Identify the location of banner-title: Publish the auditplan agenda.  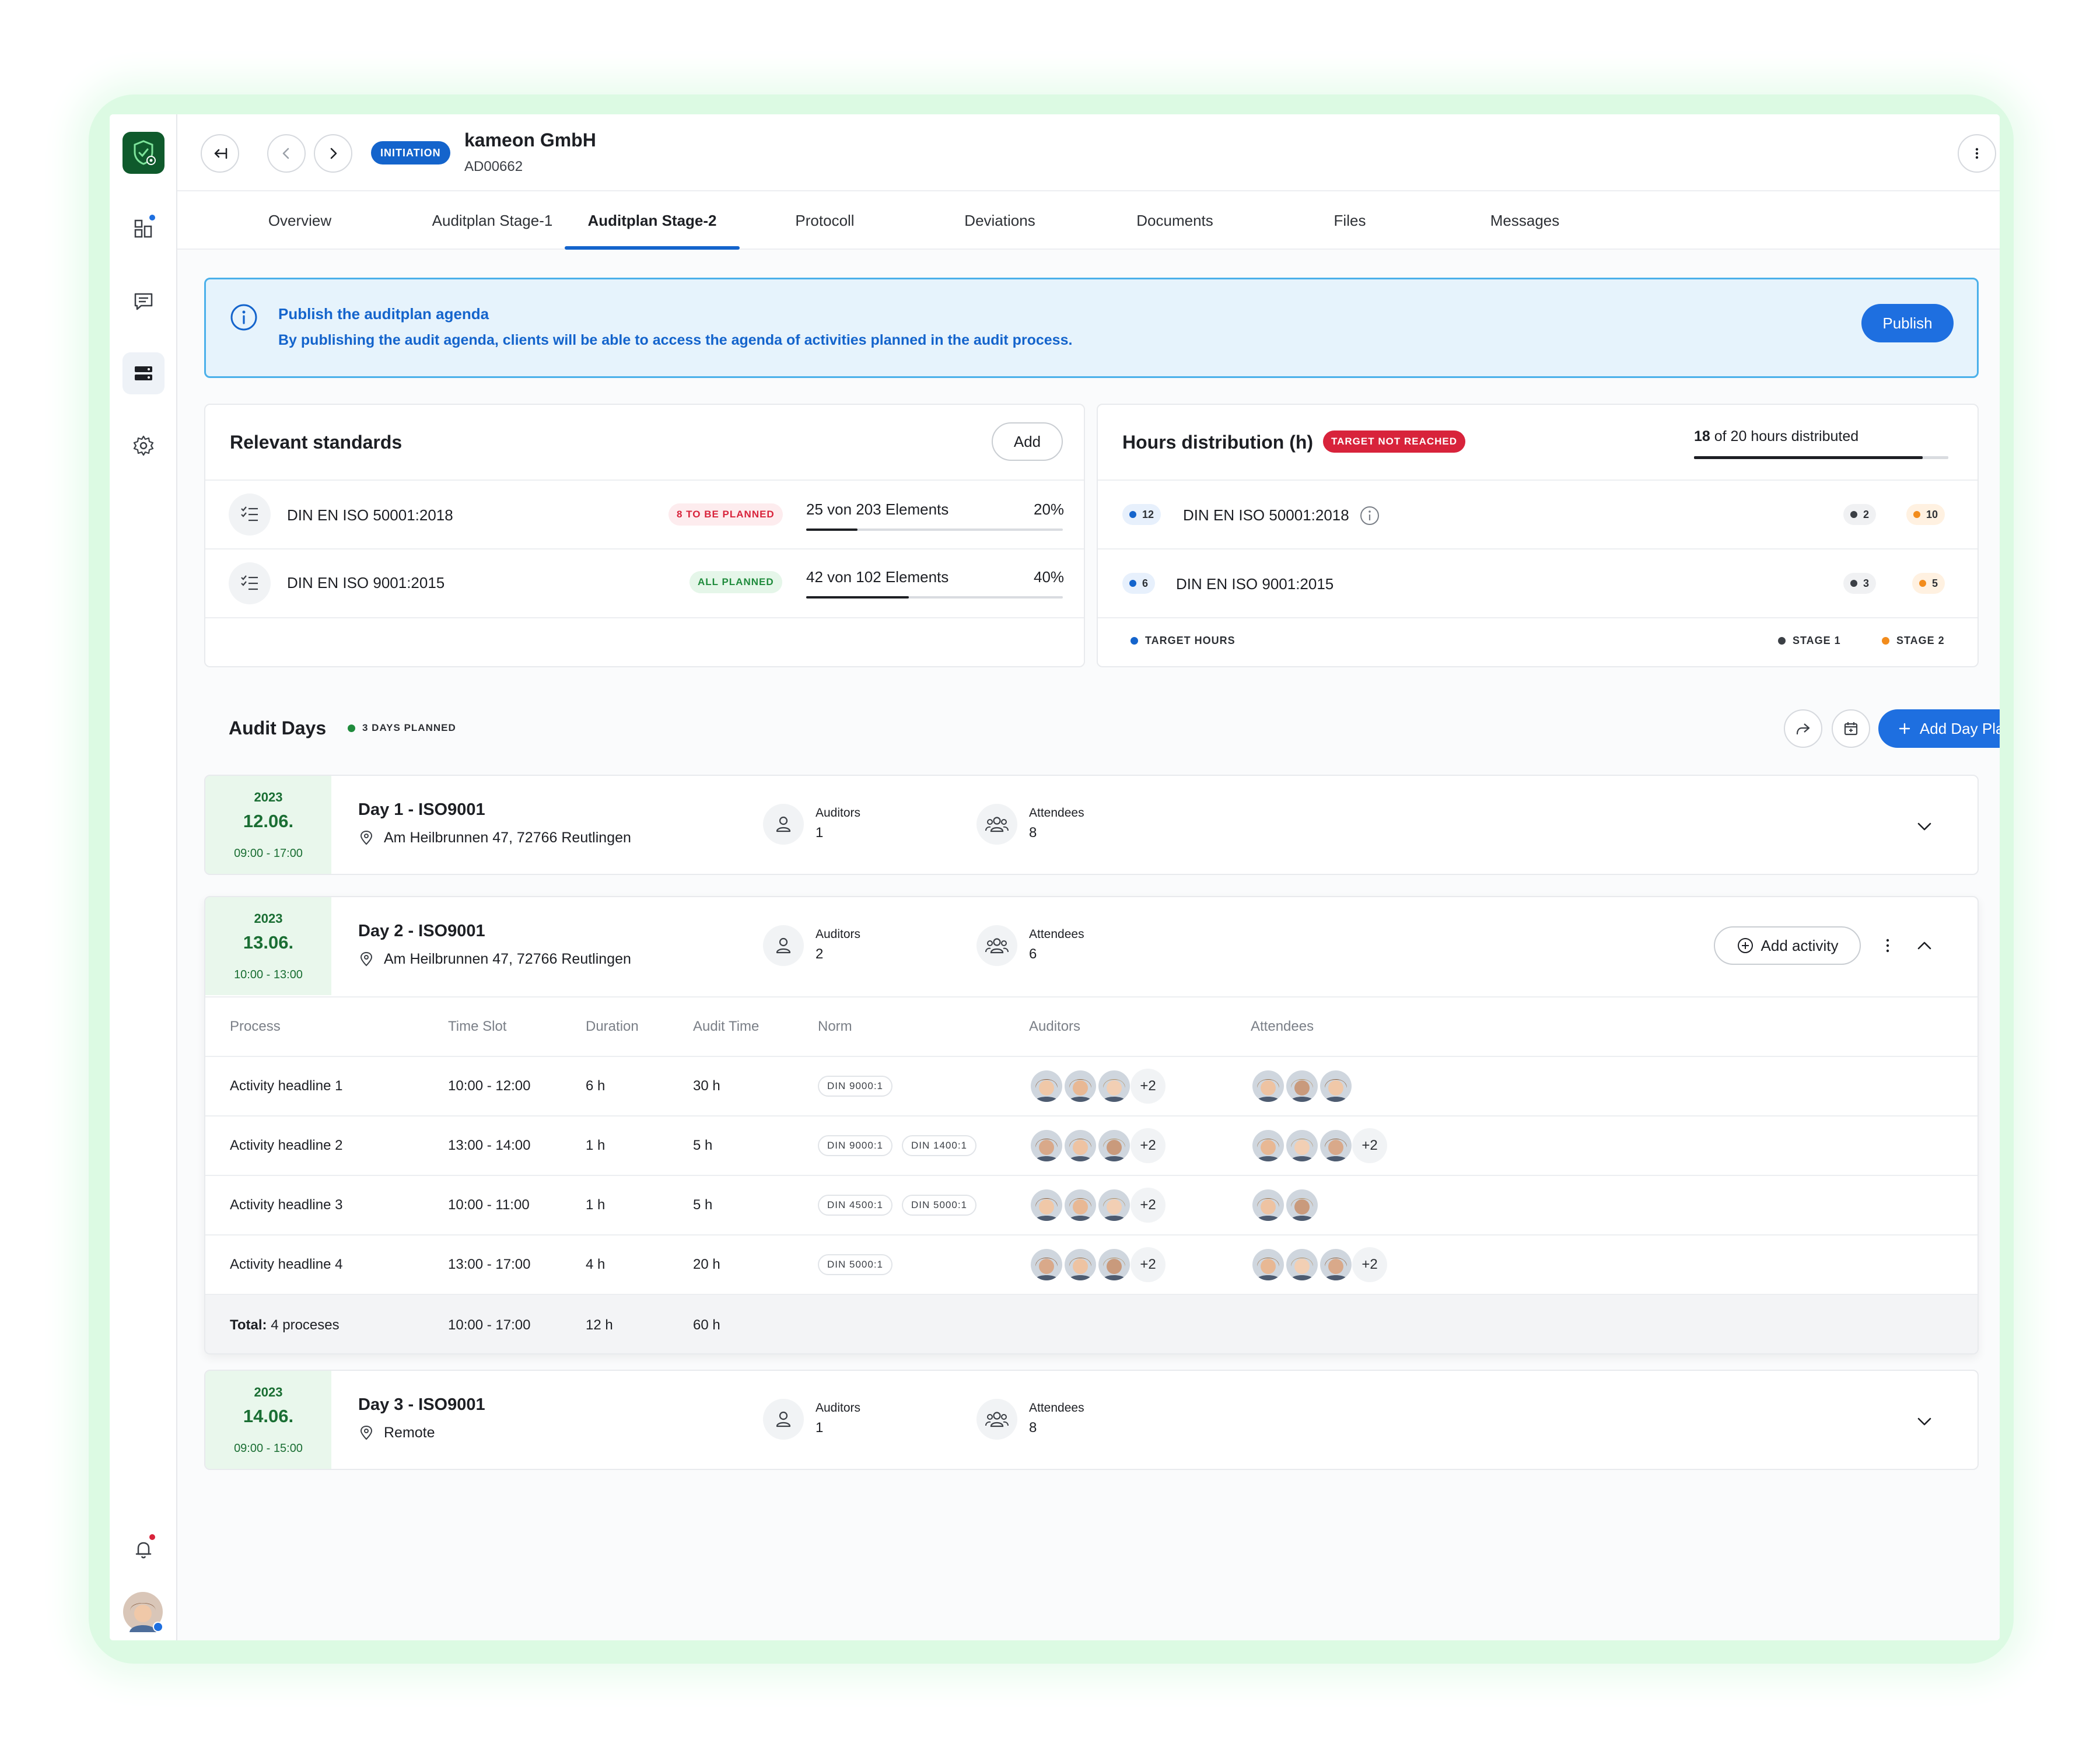
(384, 314).